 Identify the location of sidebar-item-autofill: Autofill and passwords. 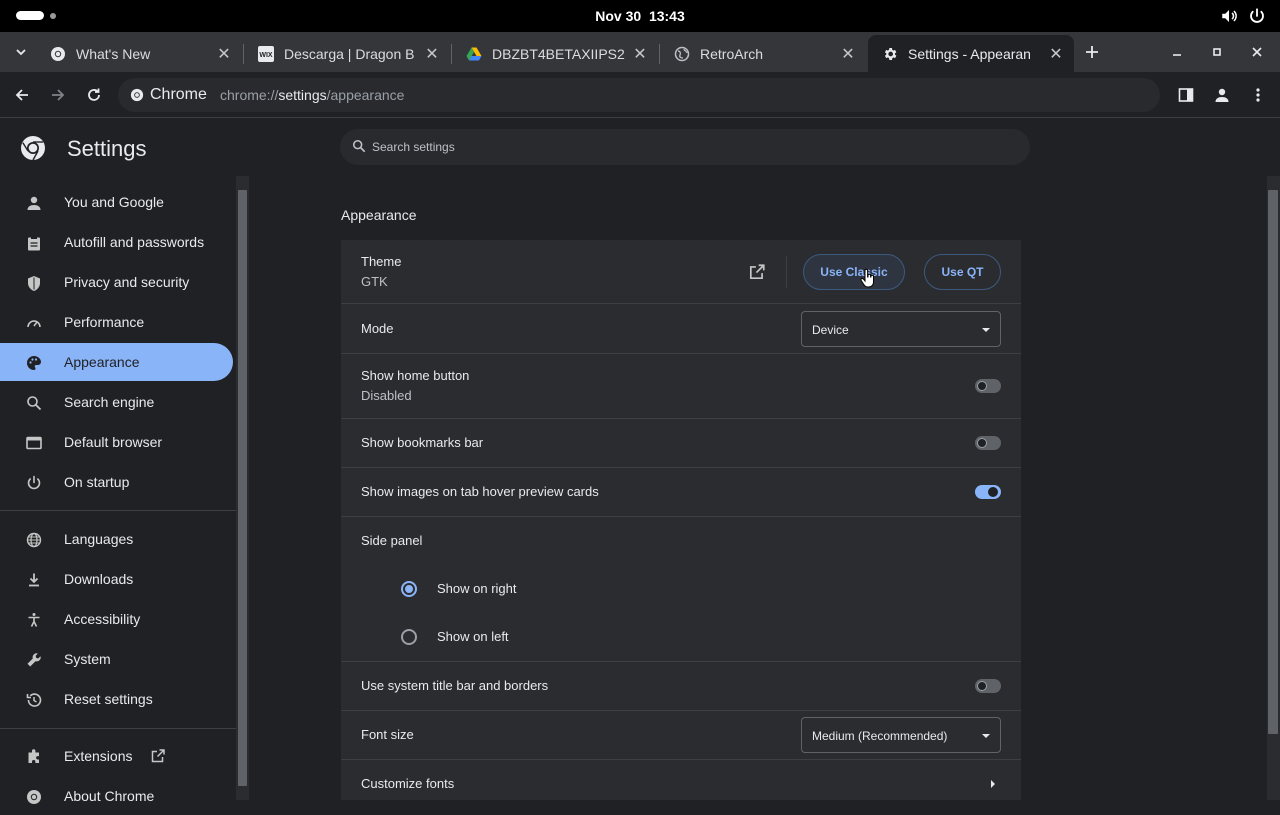
(116, 242).